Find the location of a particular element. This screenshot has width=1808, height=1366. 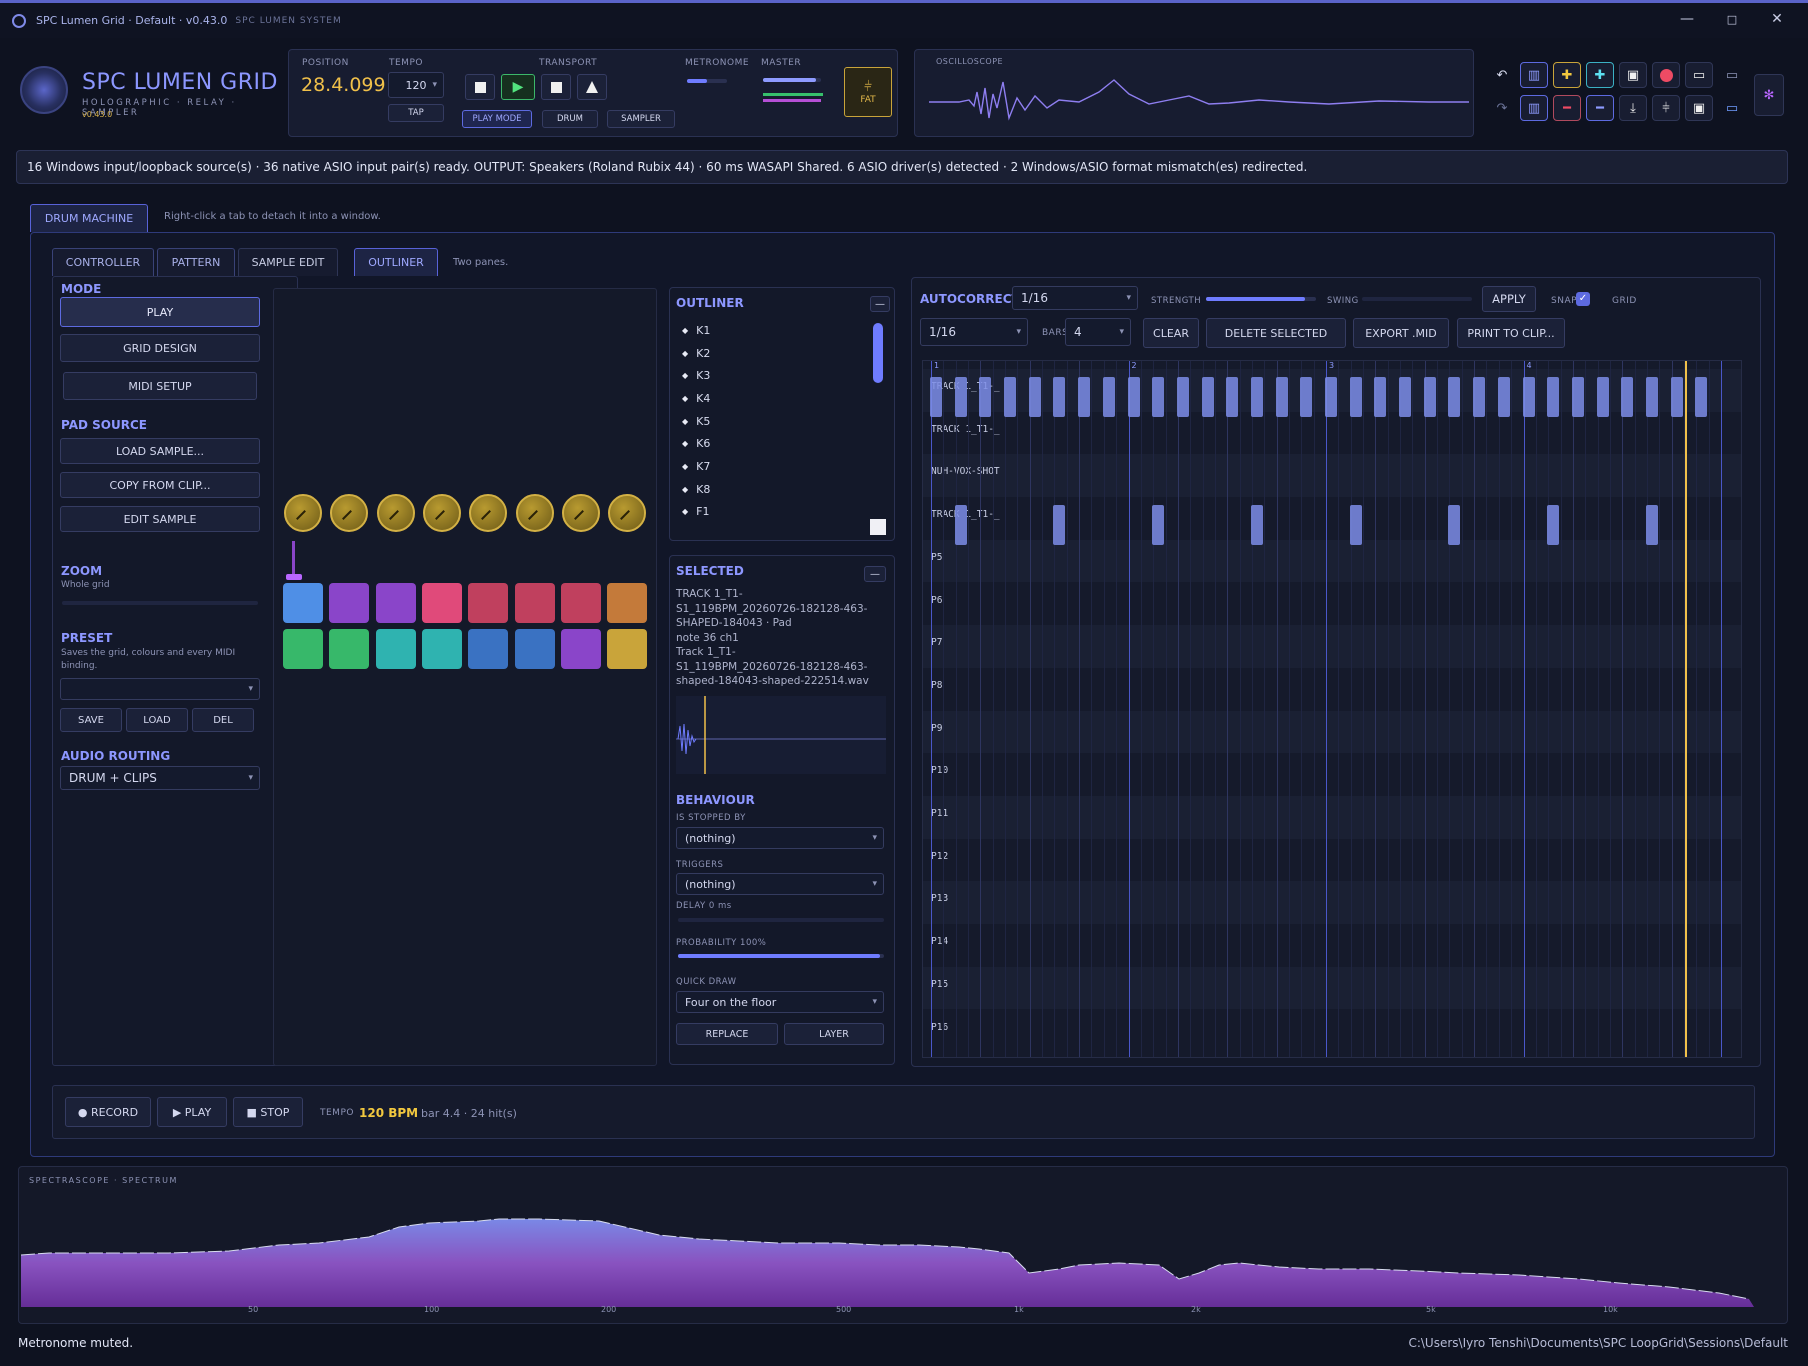

snap-checkbox: ✓ is located at coordinates (1583, 299).